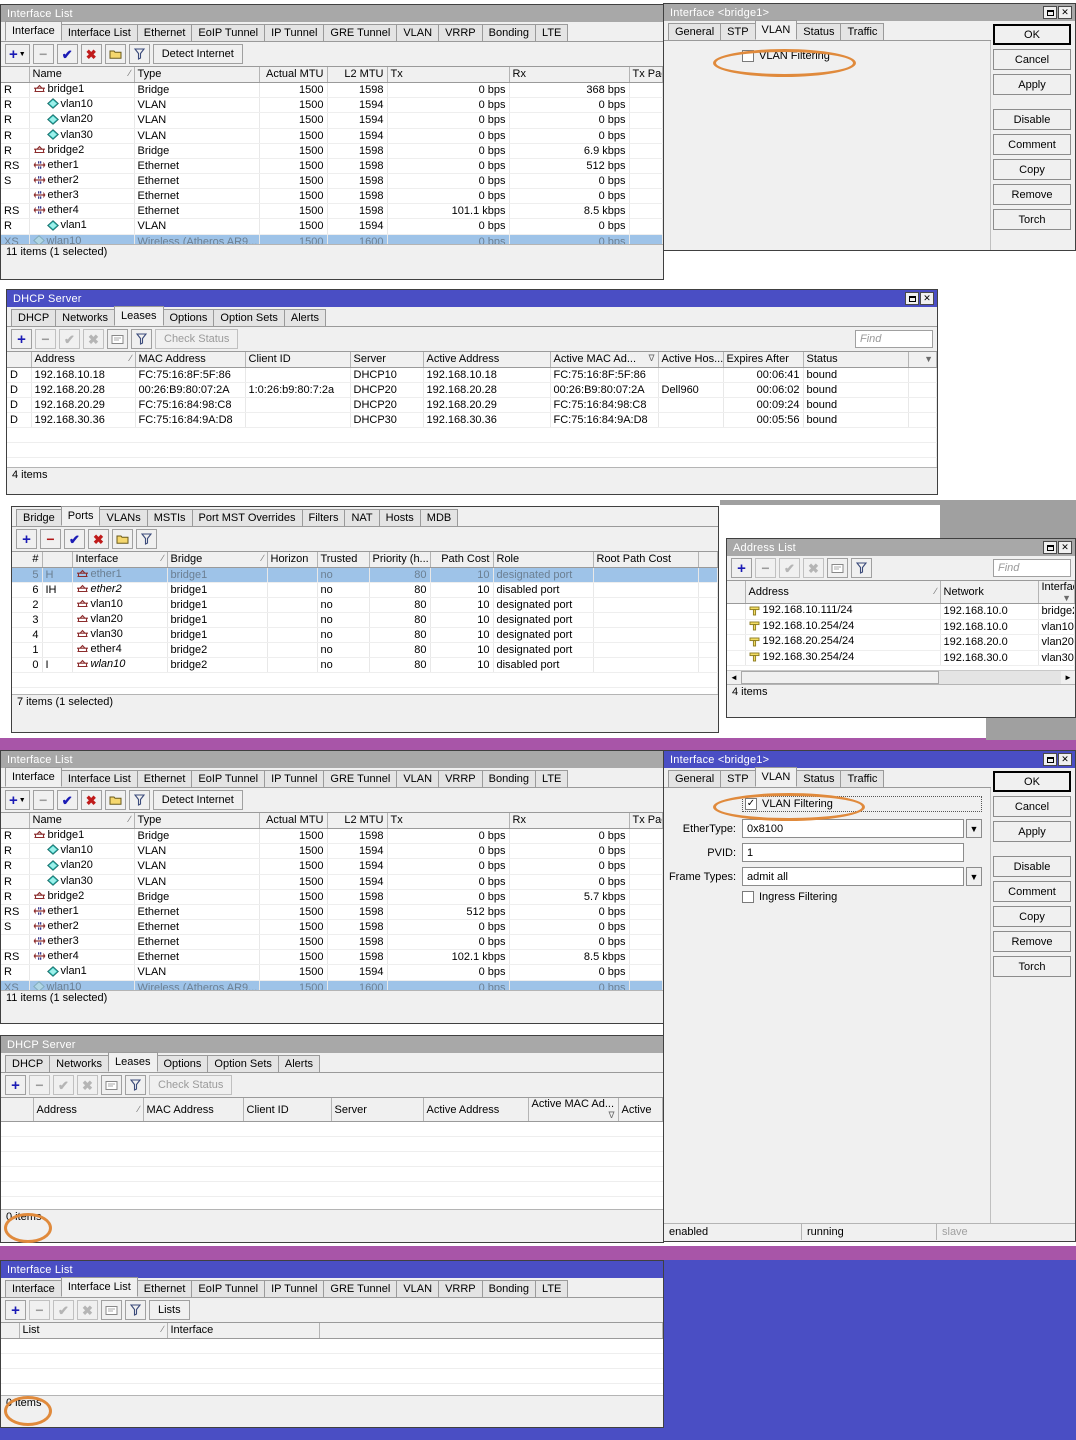 The height and width of the screenshot is (1440, 1076). What do you see at coordinates (476, 1110) in the screenshot?
I see `col-active-address: Active Address` at bounding box center [476, 1110].